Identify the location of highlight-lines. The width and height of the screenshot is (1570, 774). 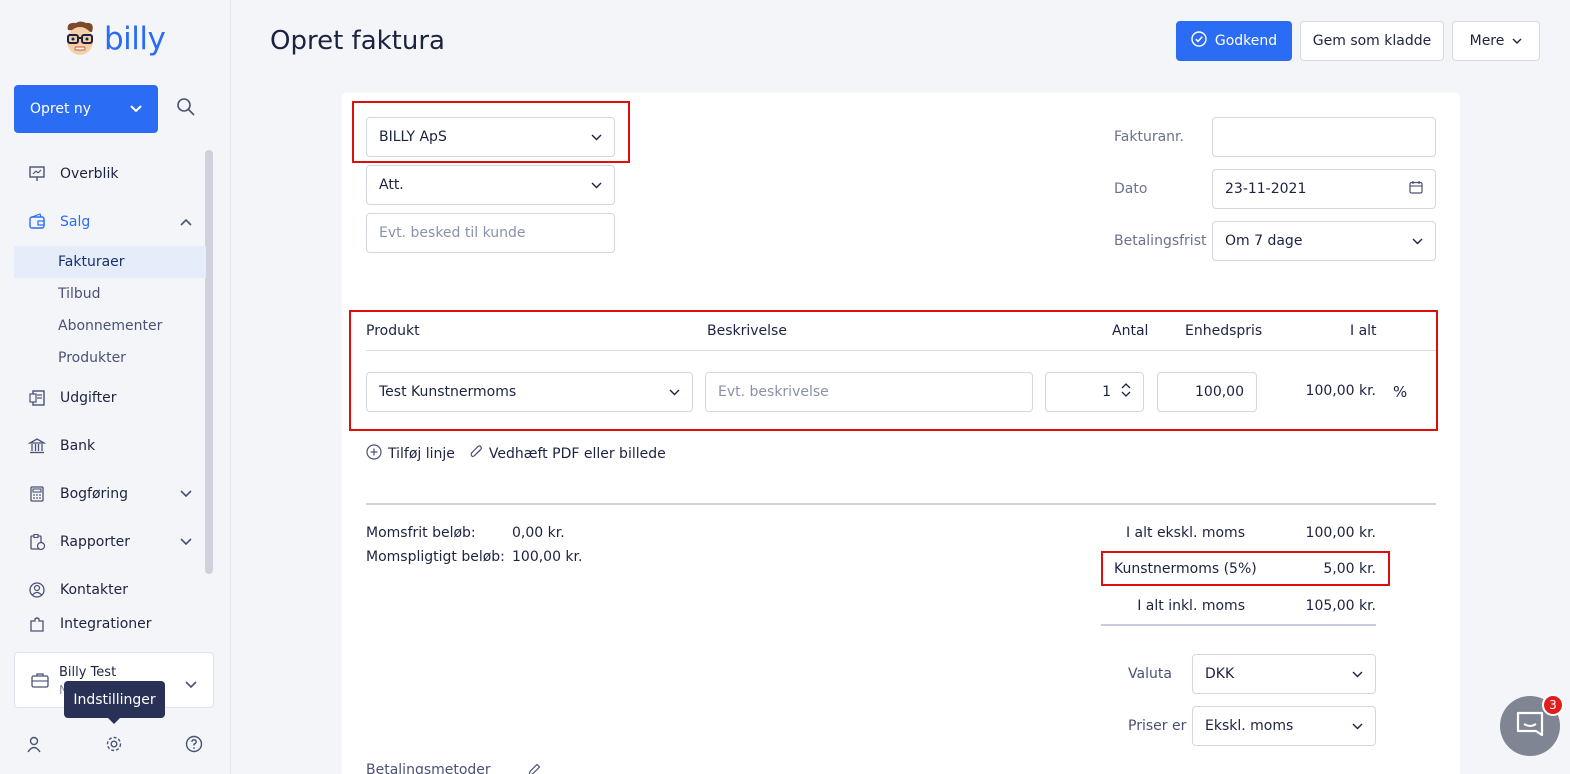
(893, 370).